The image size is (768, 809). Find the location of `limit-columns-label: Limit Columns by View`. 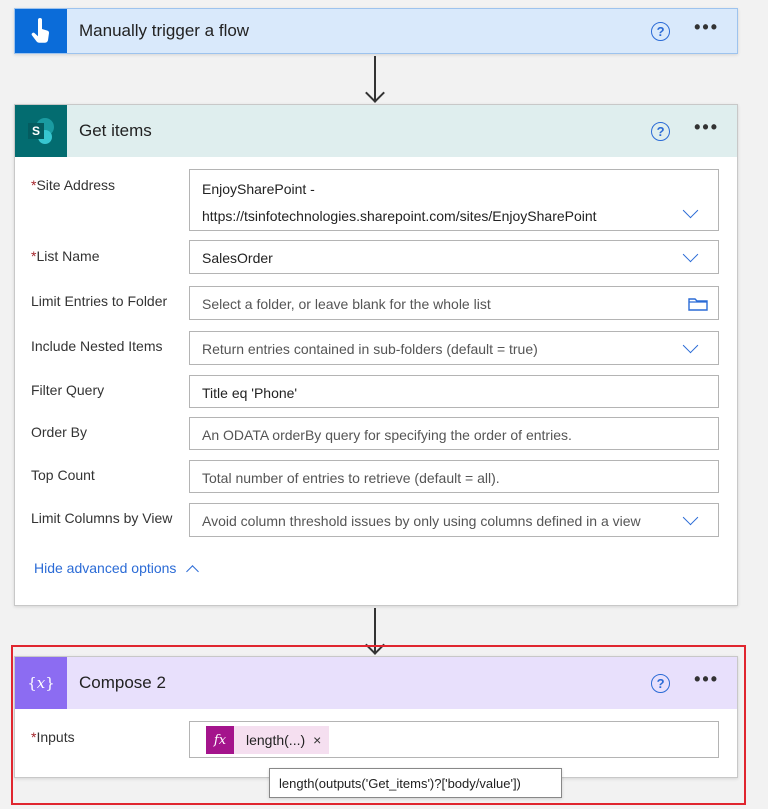

limit-columns-label: Limit Columns by View is located at coordinates (102, 518).